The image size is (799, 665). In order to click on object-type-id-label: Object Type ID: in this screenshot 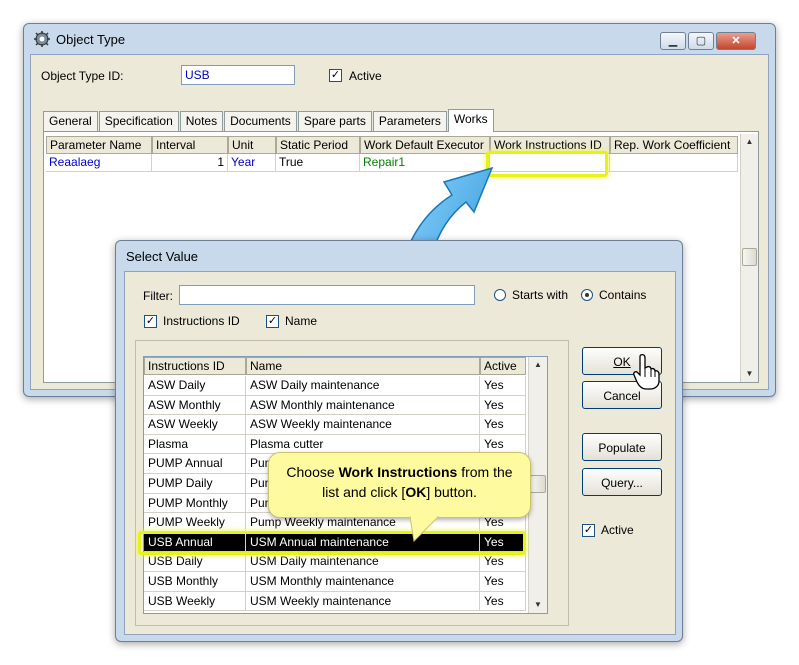, I will do `click(82, 76)`.